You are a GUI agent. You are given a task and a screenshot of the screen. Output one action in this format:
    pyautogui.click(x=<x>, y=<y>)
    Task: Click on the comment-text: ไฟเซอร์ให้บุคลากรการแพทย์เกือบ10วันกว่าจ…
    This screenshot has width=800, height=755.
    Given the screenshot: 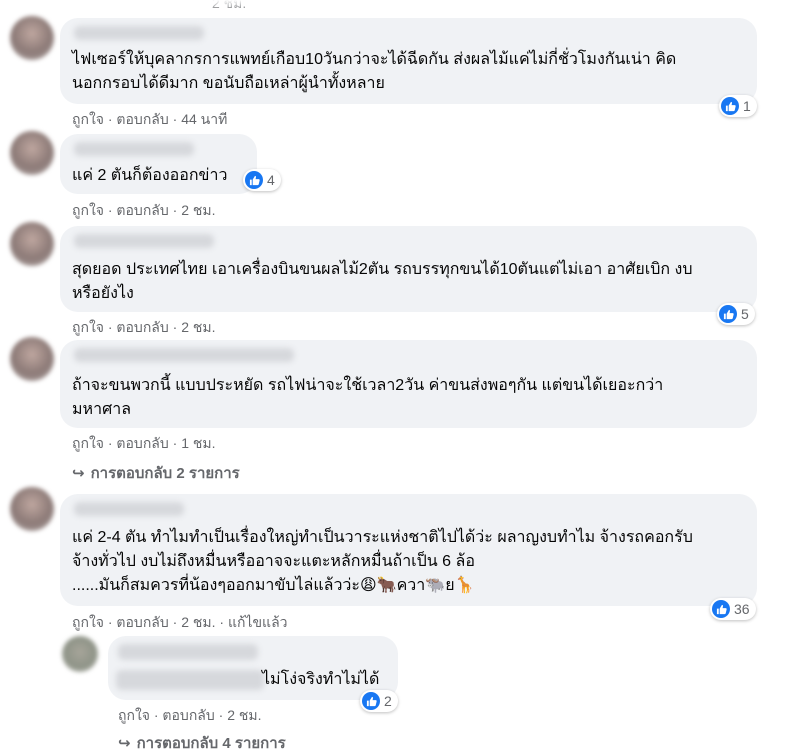 What is the action you would take?
    pyautogui.click(x=374, y=59)
    